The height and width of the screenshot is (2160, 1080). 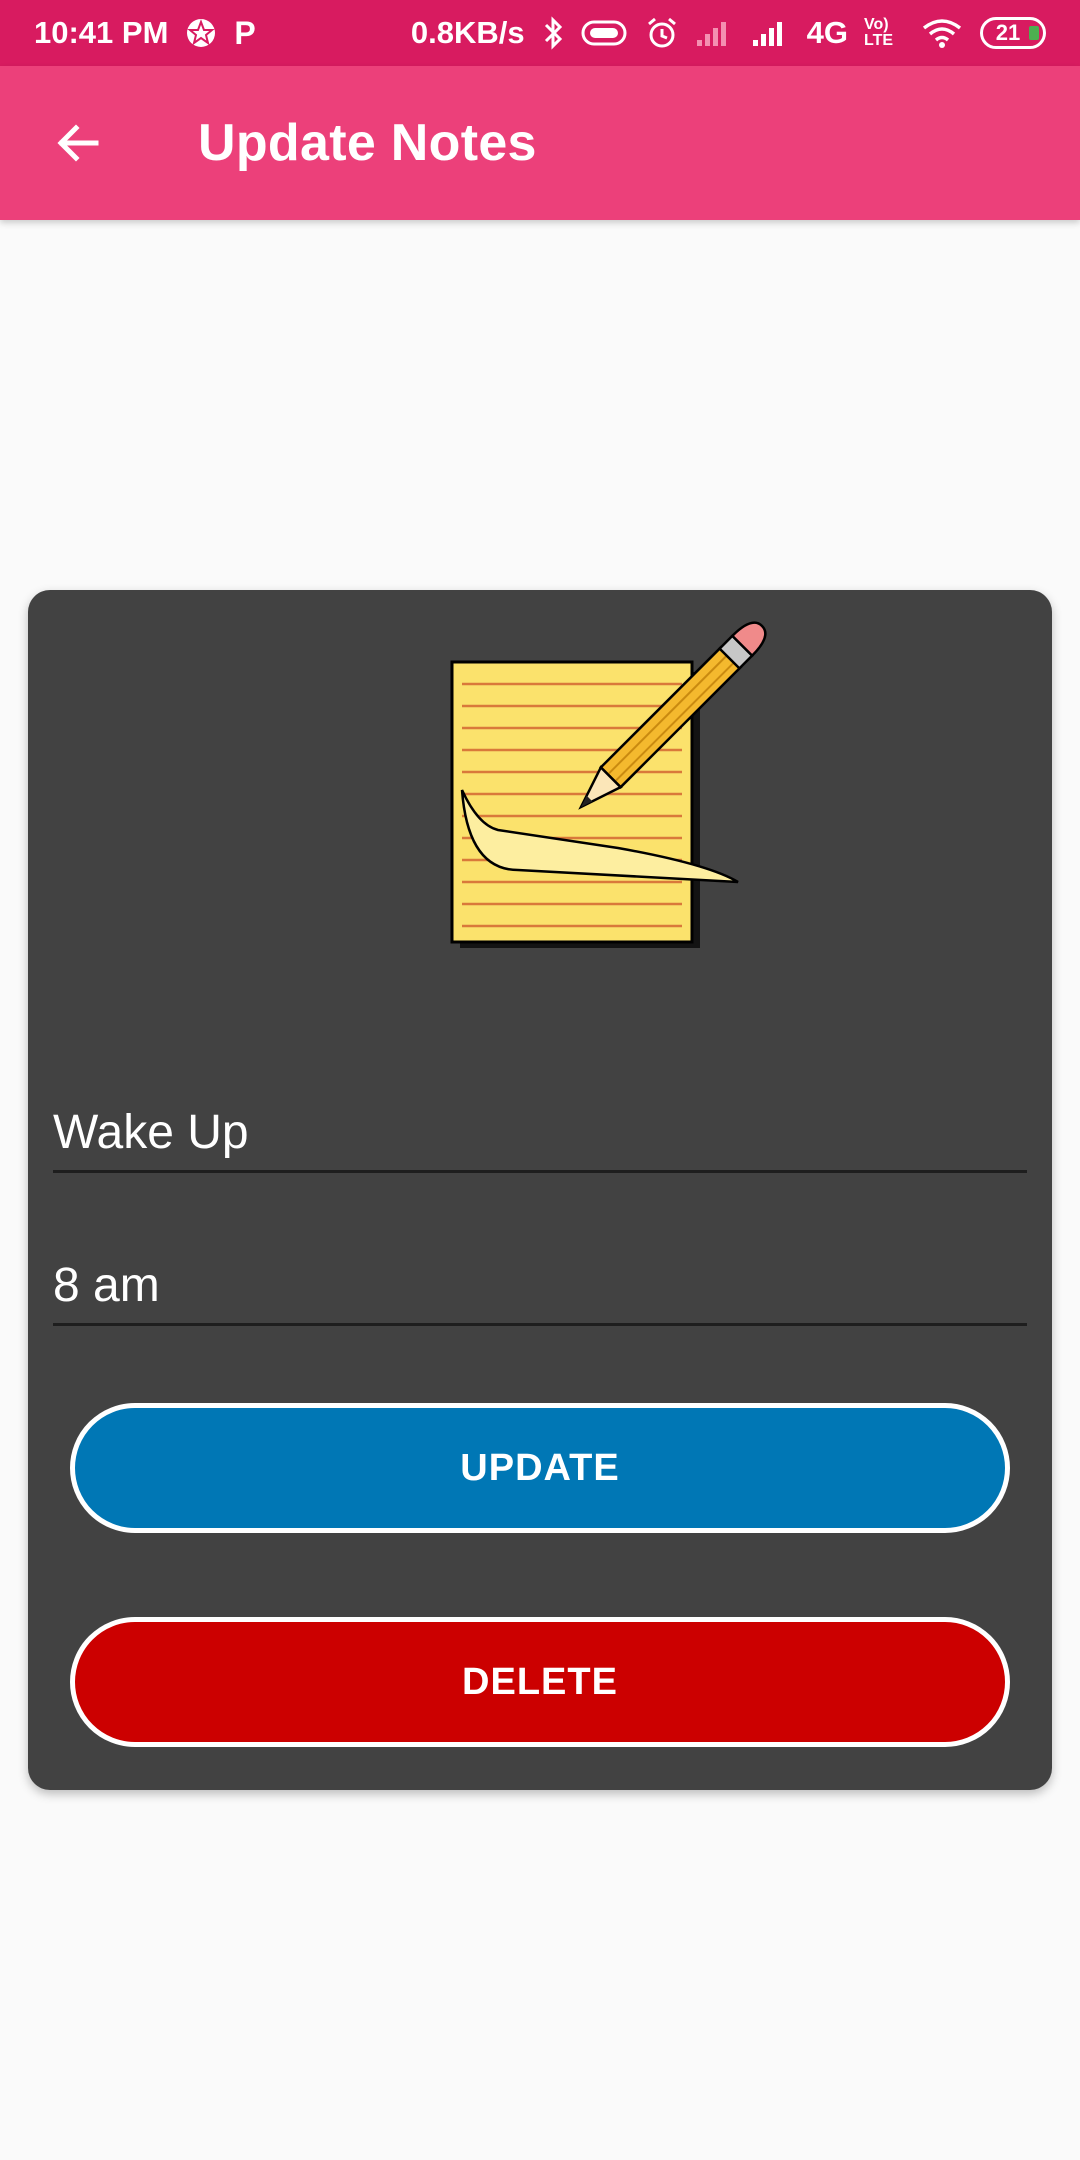 What do you see at coordinates (662, 33) in the screenshot?
I see `alarm-icon` at bounding box center [662, 33].